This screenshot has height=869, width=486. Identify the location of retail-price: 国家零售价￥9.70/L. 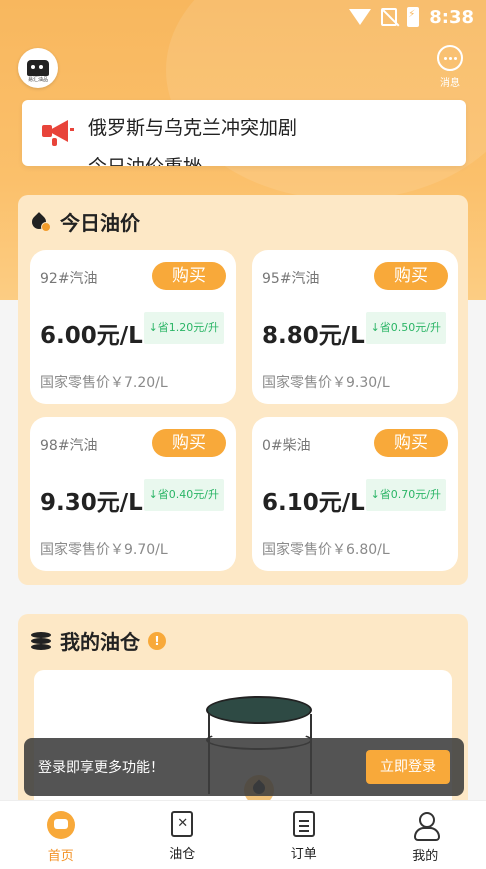
(104, 550).